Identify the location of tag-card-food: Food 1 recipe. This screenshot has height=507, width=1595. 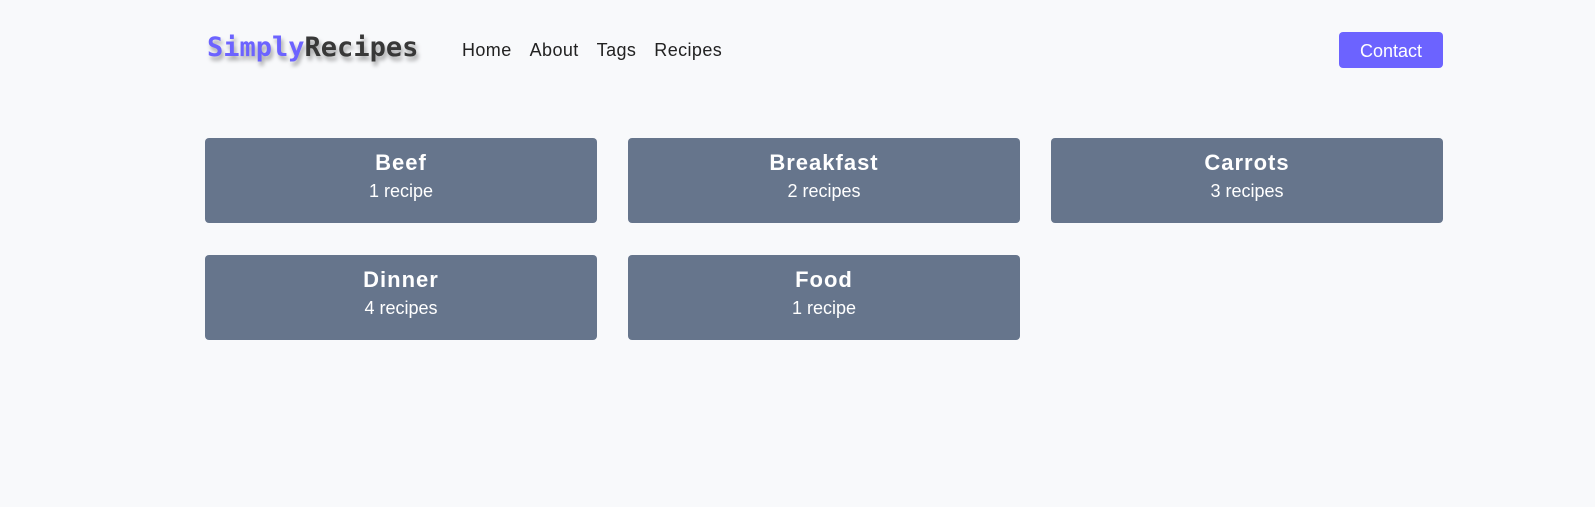
(824, 297).